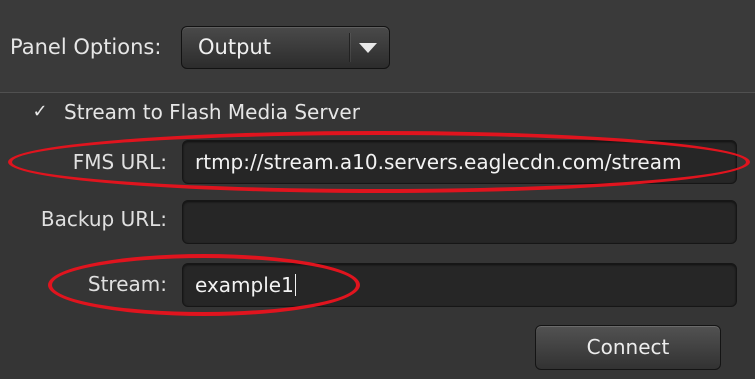 Image resolution: width=755 pixels, height=379 pixels. Describe the element at coordinates (127, 284) in the screenshot. I see `stream-label: Stream:` at that location.